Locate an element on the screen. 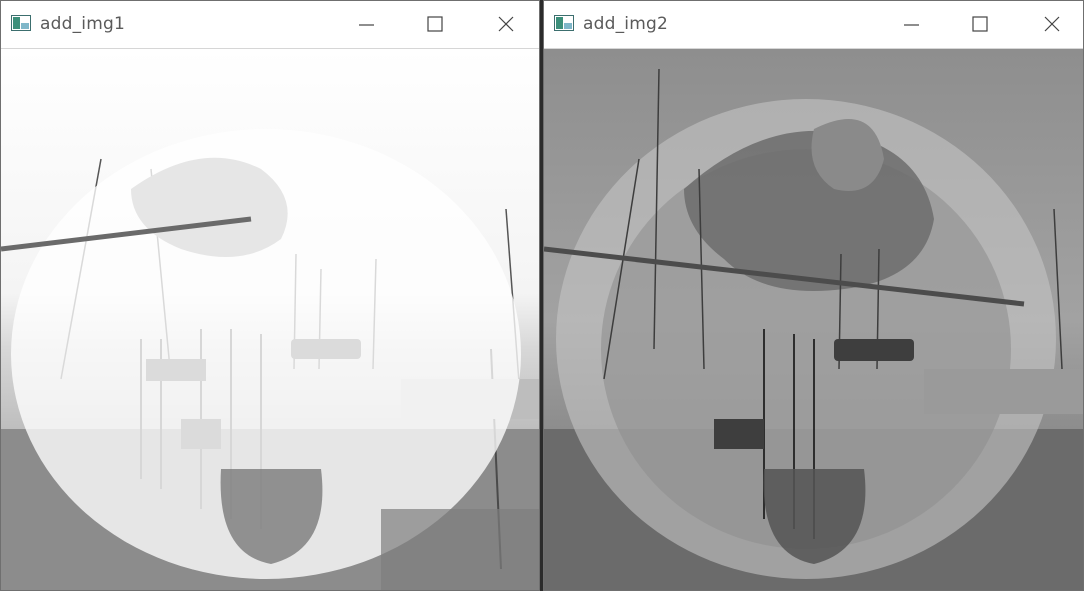 This screenshot has height=591, width=1084. title-bar: add_img1 is located at coordinates (270, 25).